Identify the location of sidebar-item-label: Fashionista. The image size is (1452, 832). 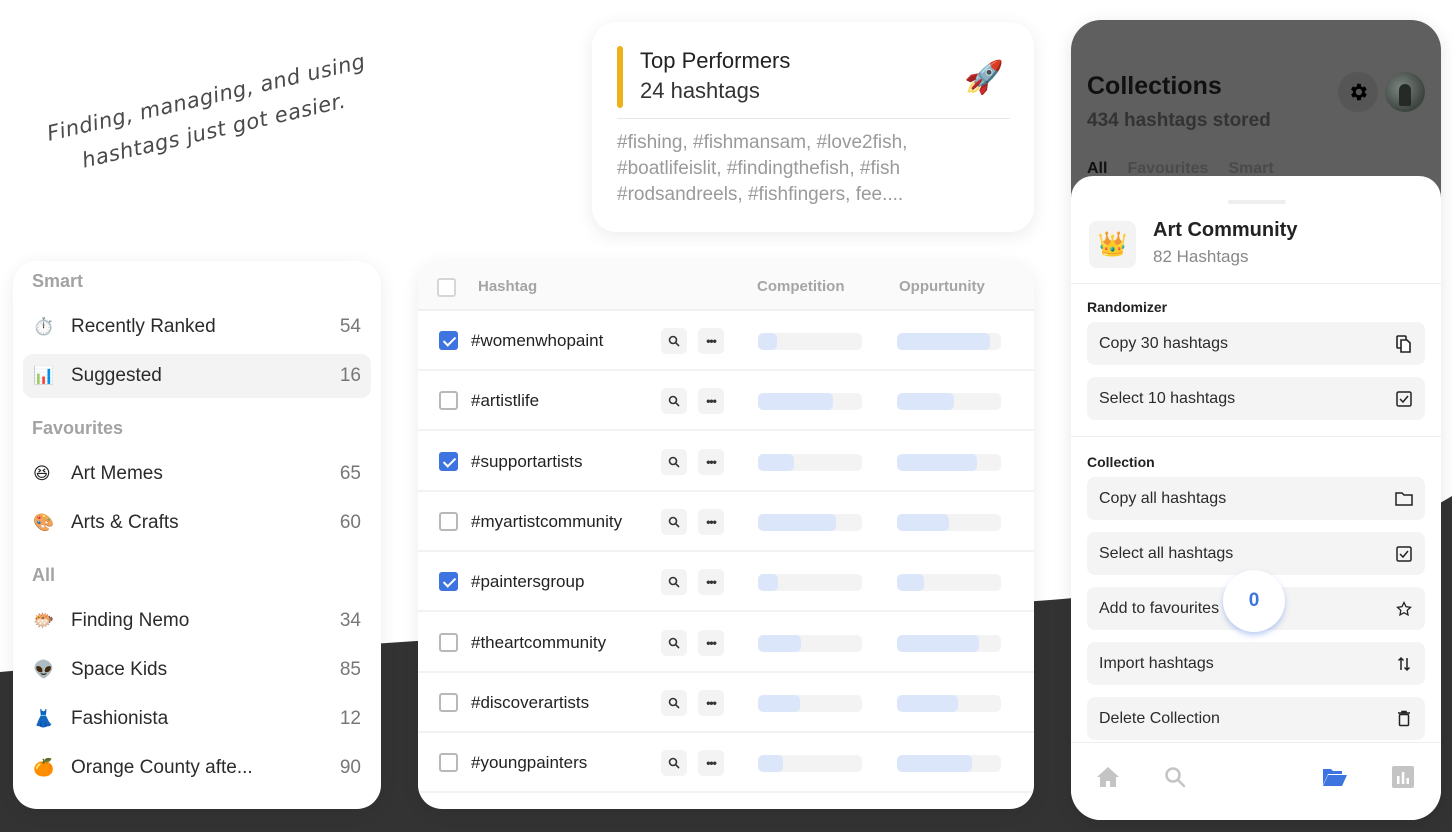
(120, 718).